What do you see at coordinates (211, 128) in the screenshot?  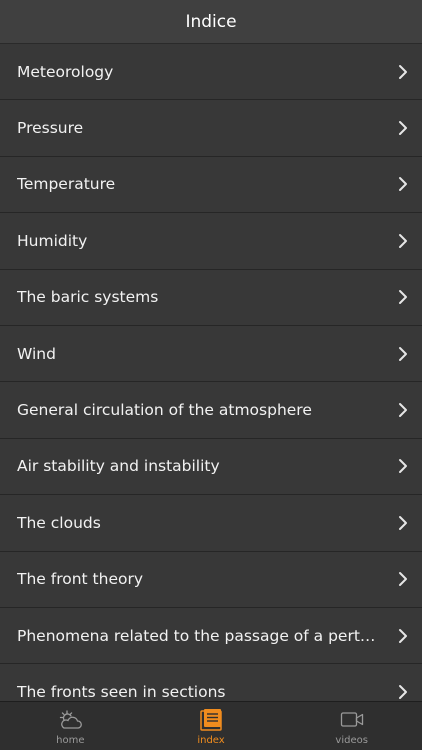 I see `list-item-pressure: Pressure` at bounding box center [211, 128].